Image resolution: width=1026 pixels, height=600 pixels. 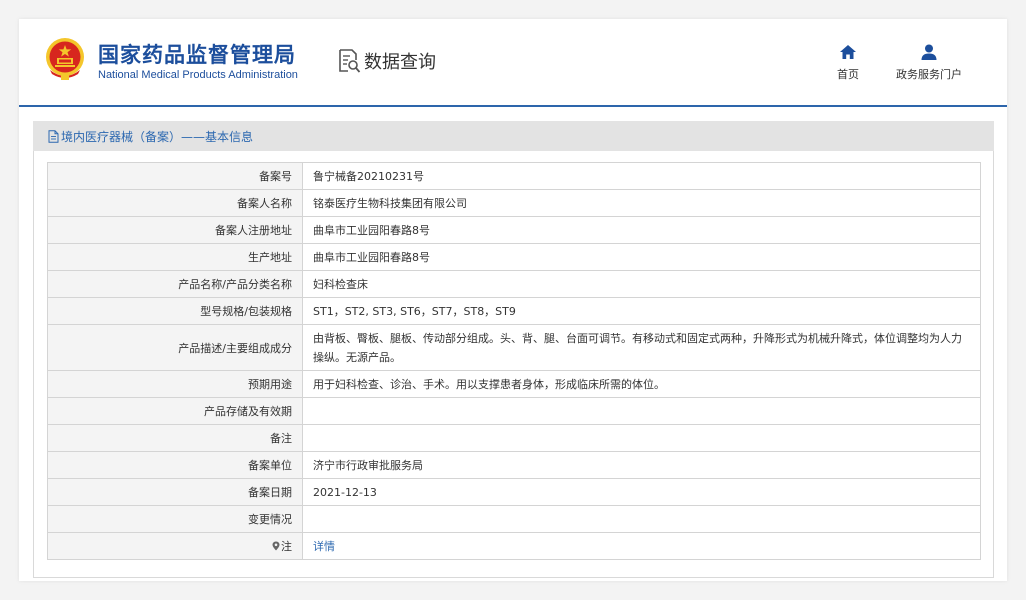 What do you see at coordinates (53, 136) in the screenshot?
I see `document-icon` at bounding box center [53, 136].